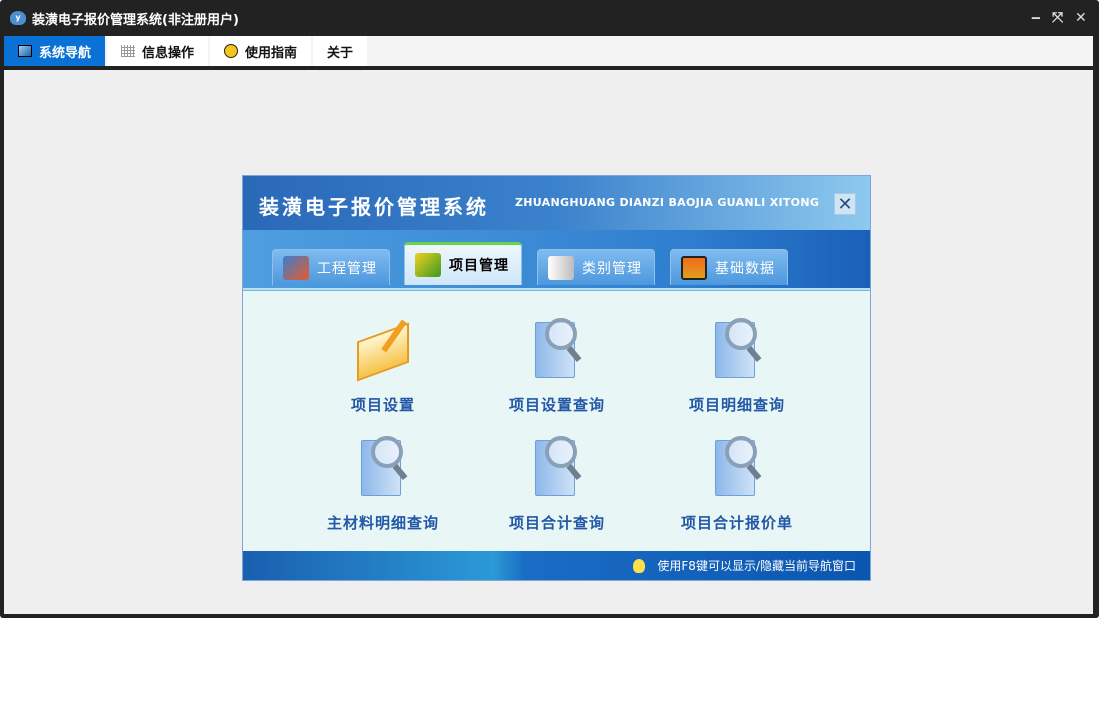  Describe the element at coordinates (168, 53) in the screenshot. I see `menu-label: 信息操作` at that location.